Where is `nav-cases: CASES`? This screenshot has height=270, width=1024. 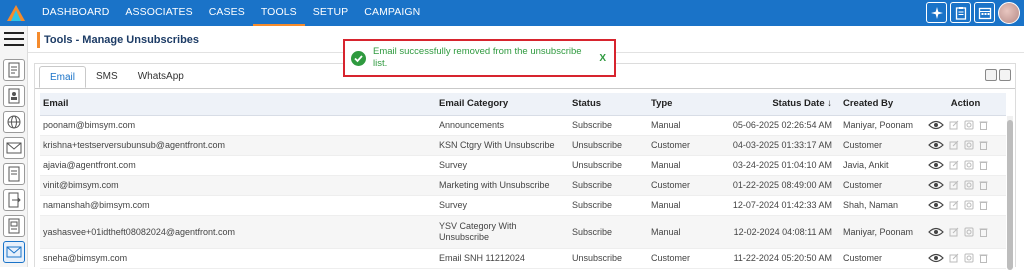
nav-cases: CASES is located at coordinates (227, 13).